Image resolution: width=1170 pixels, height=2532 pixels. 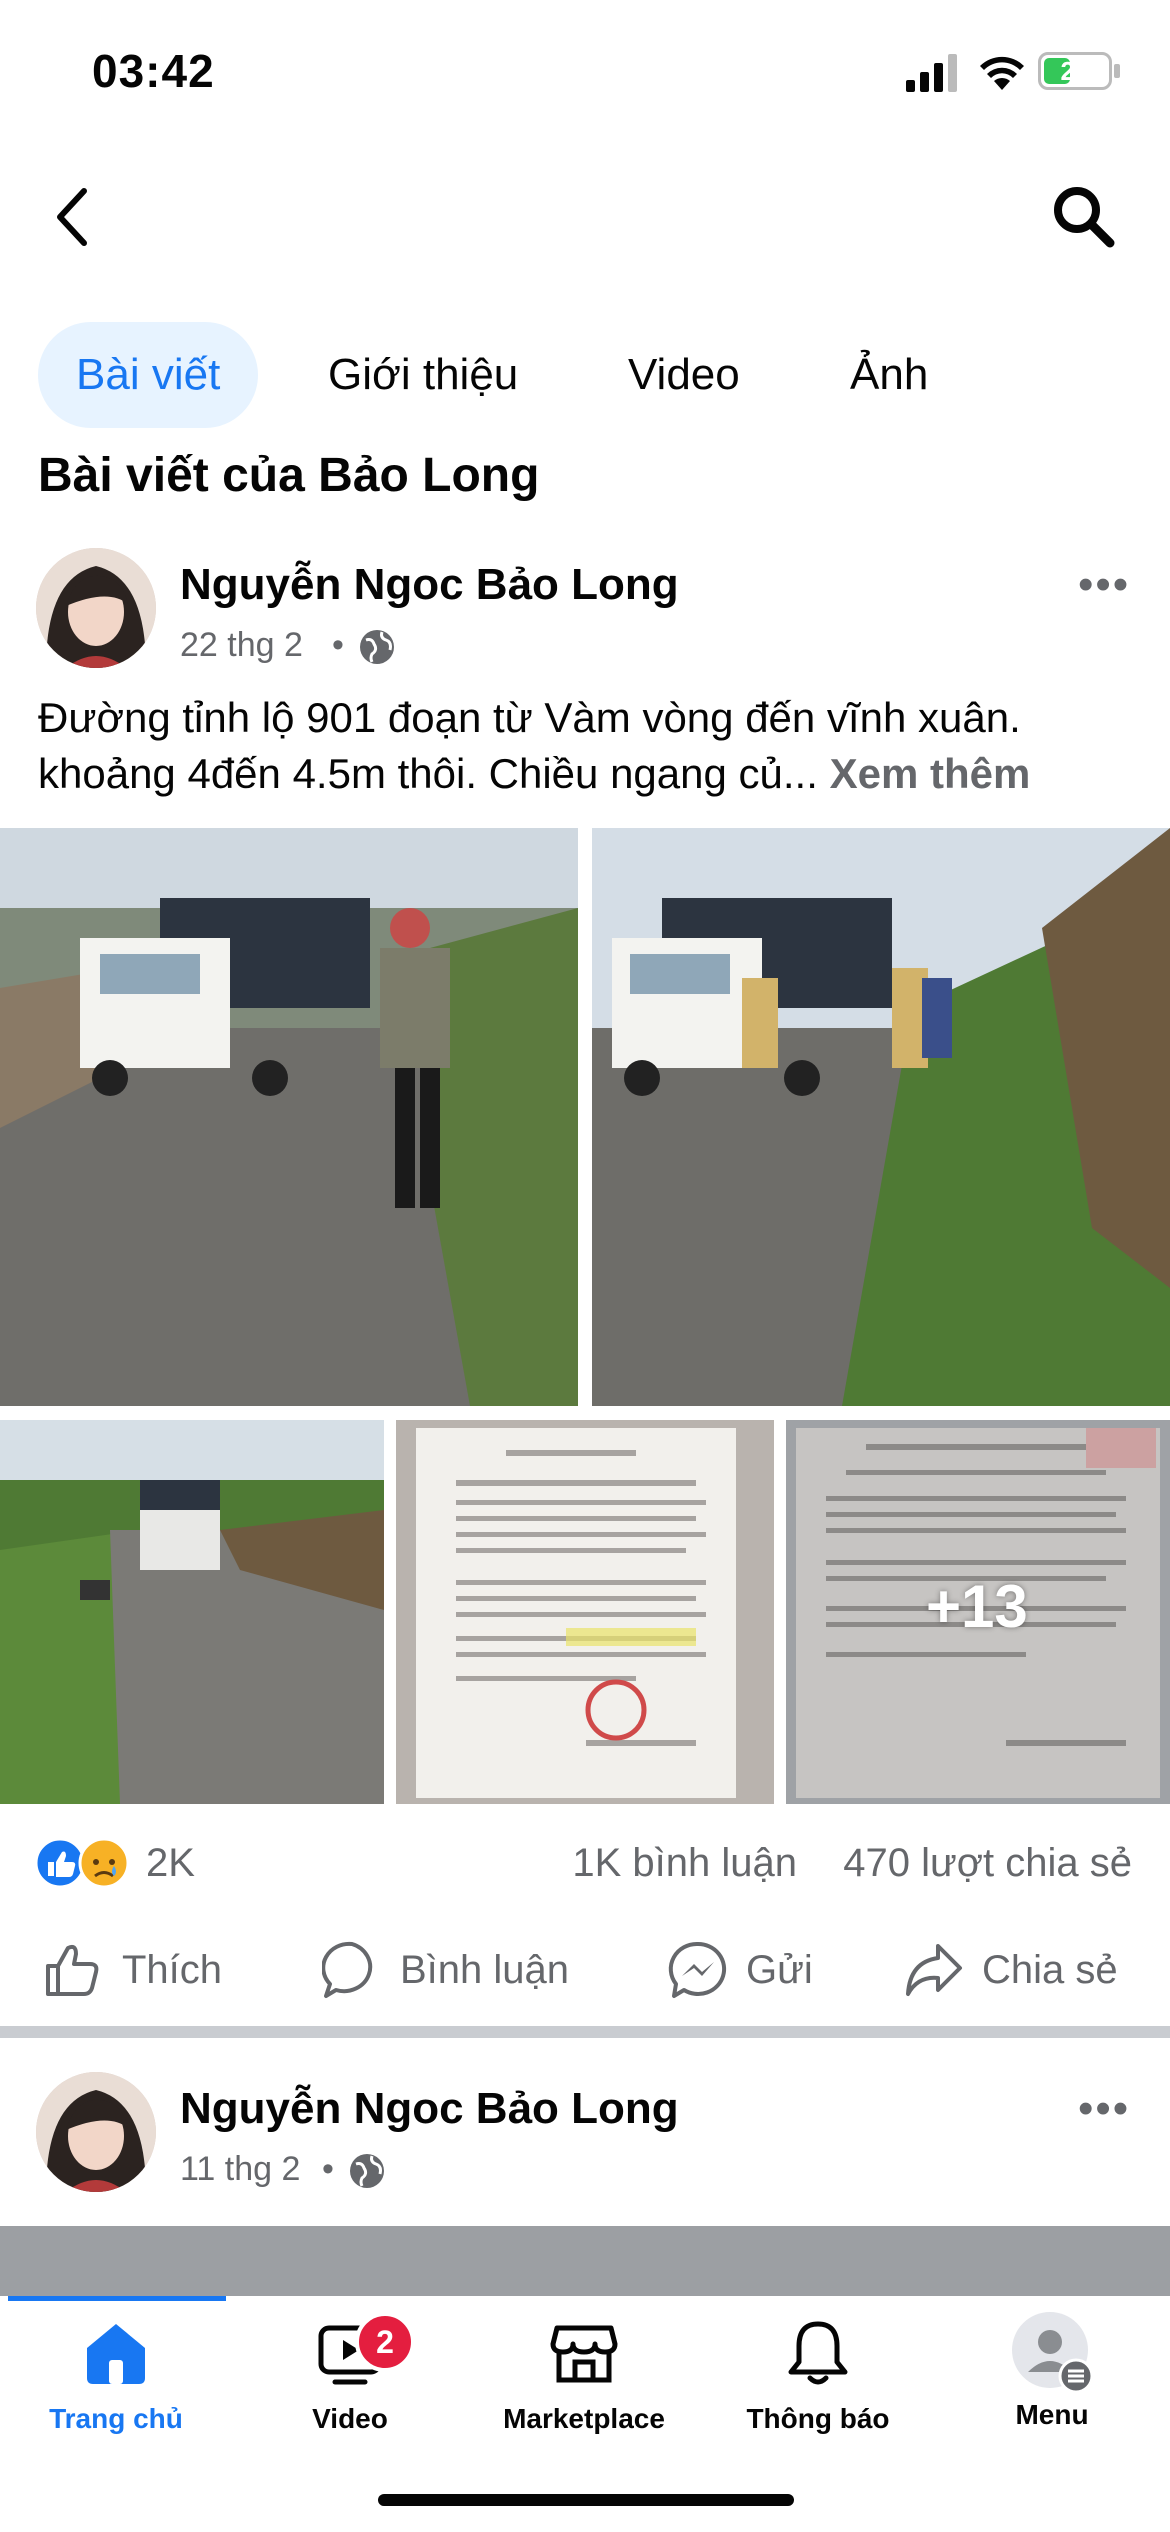 What do you see at coordinates (987, 1863) in the screenshot?
I see `share-count: 470 lượt chia sẻ` at bounding box center [987, 1863].